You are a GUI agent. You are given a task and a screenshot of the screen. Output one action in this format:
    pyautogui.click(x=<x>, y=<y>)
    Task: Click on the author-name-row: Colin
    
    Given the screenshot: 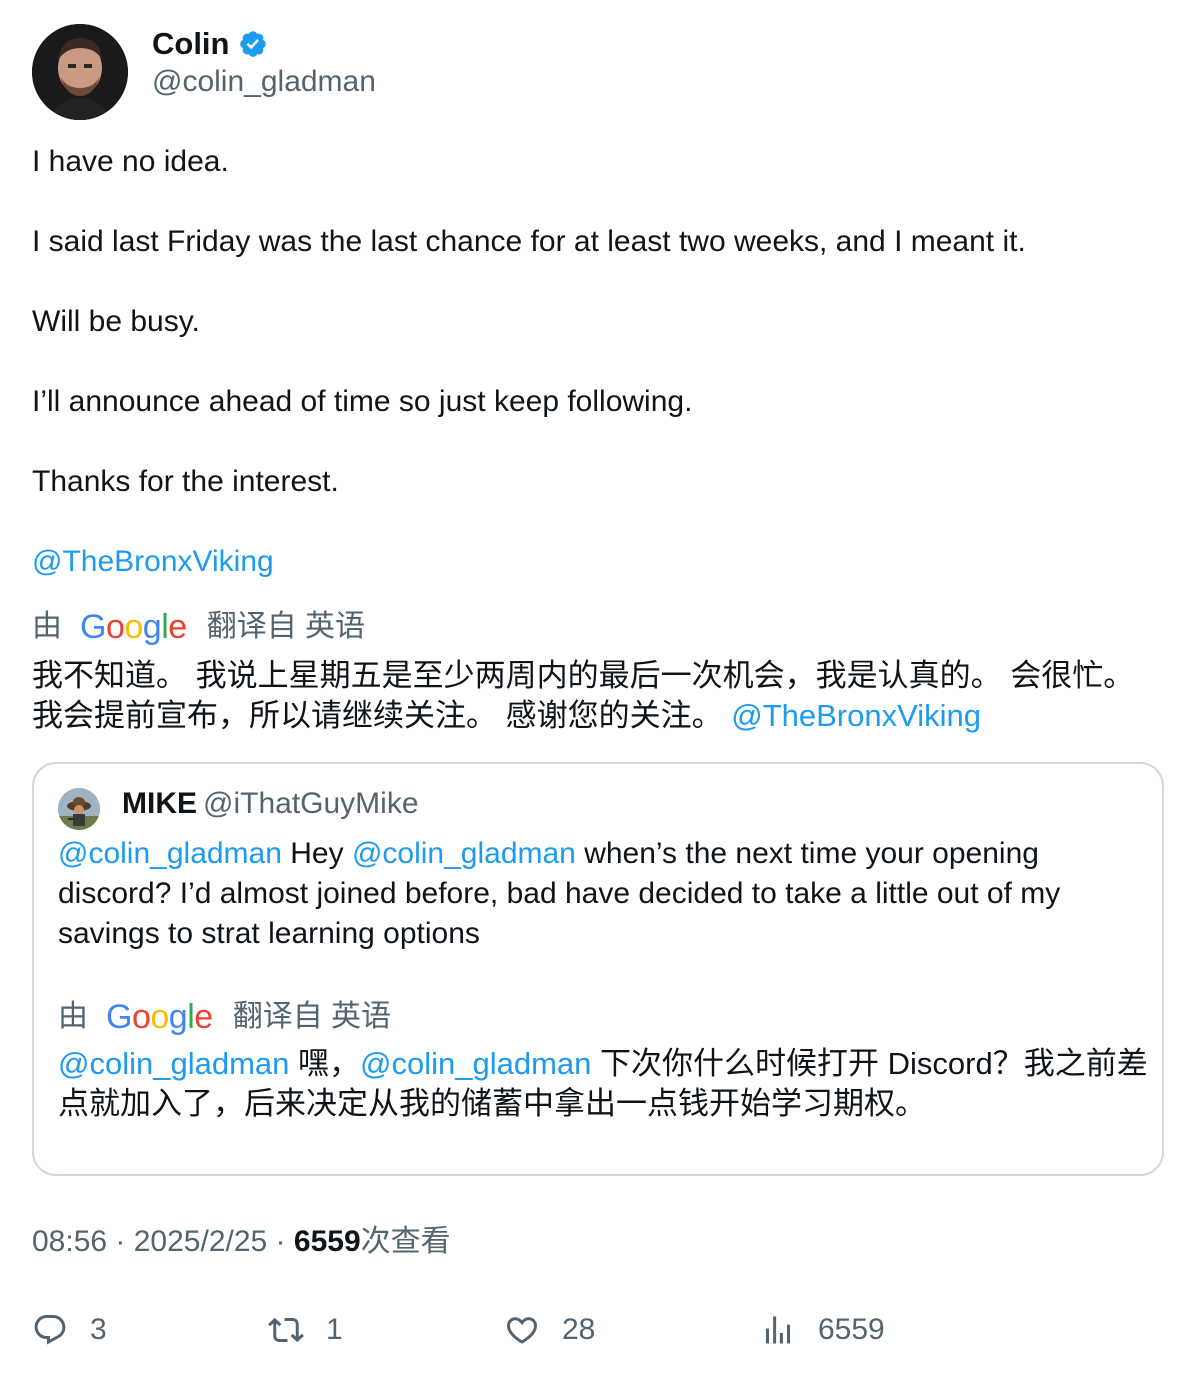 What is the action you would take?
    pyautogui.click(x=210, y=44)
    